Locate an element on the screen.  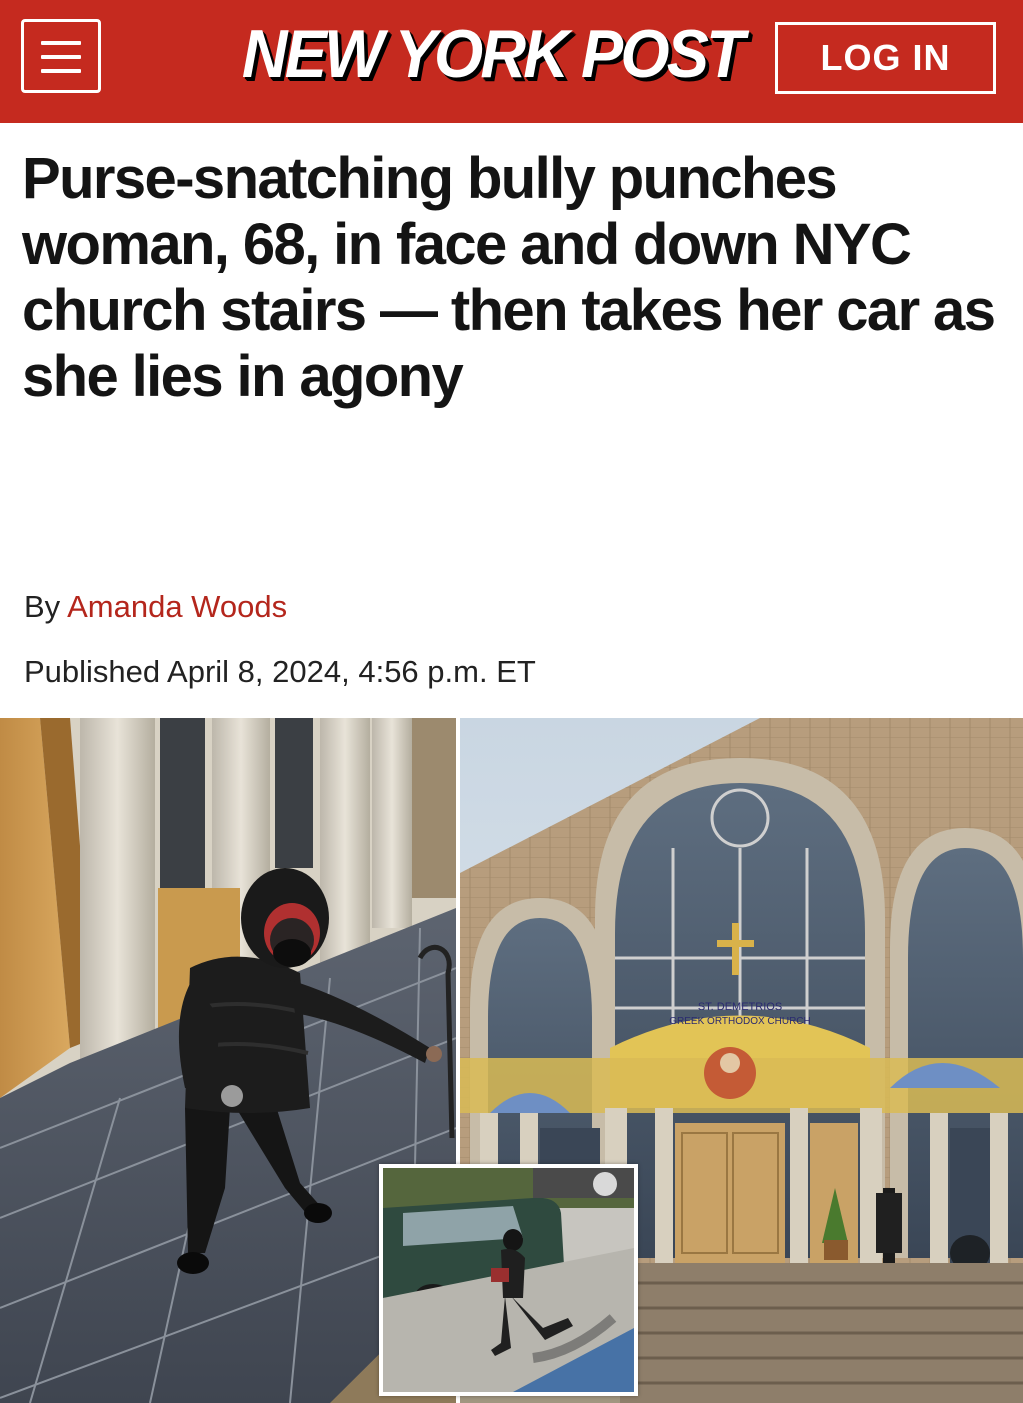
article-byline: By Amanda Woods is located at coordinates (155, 607).